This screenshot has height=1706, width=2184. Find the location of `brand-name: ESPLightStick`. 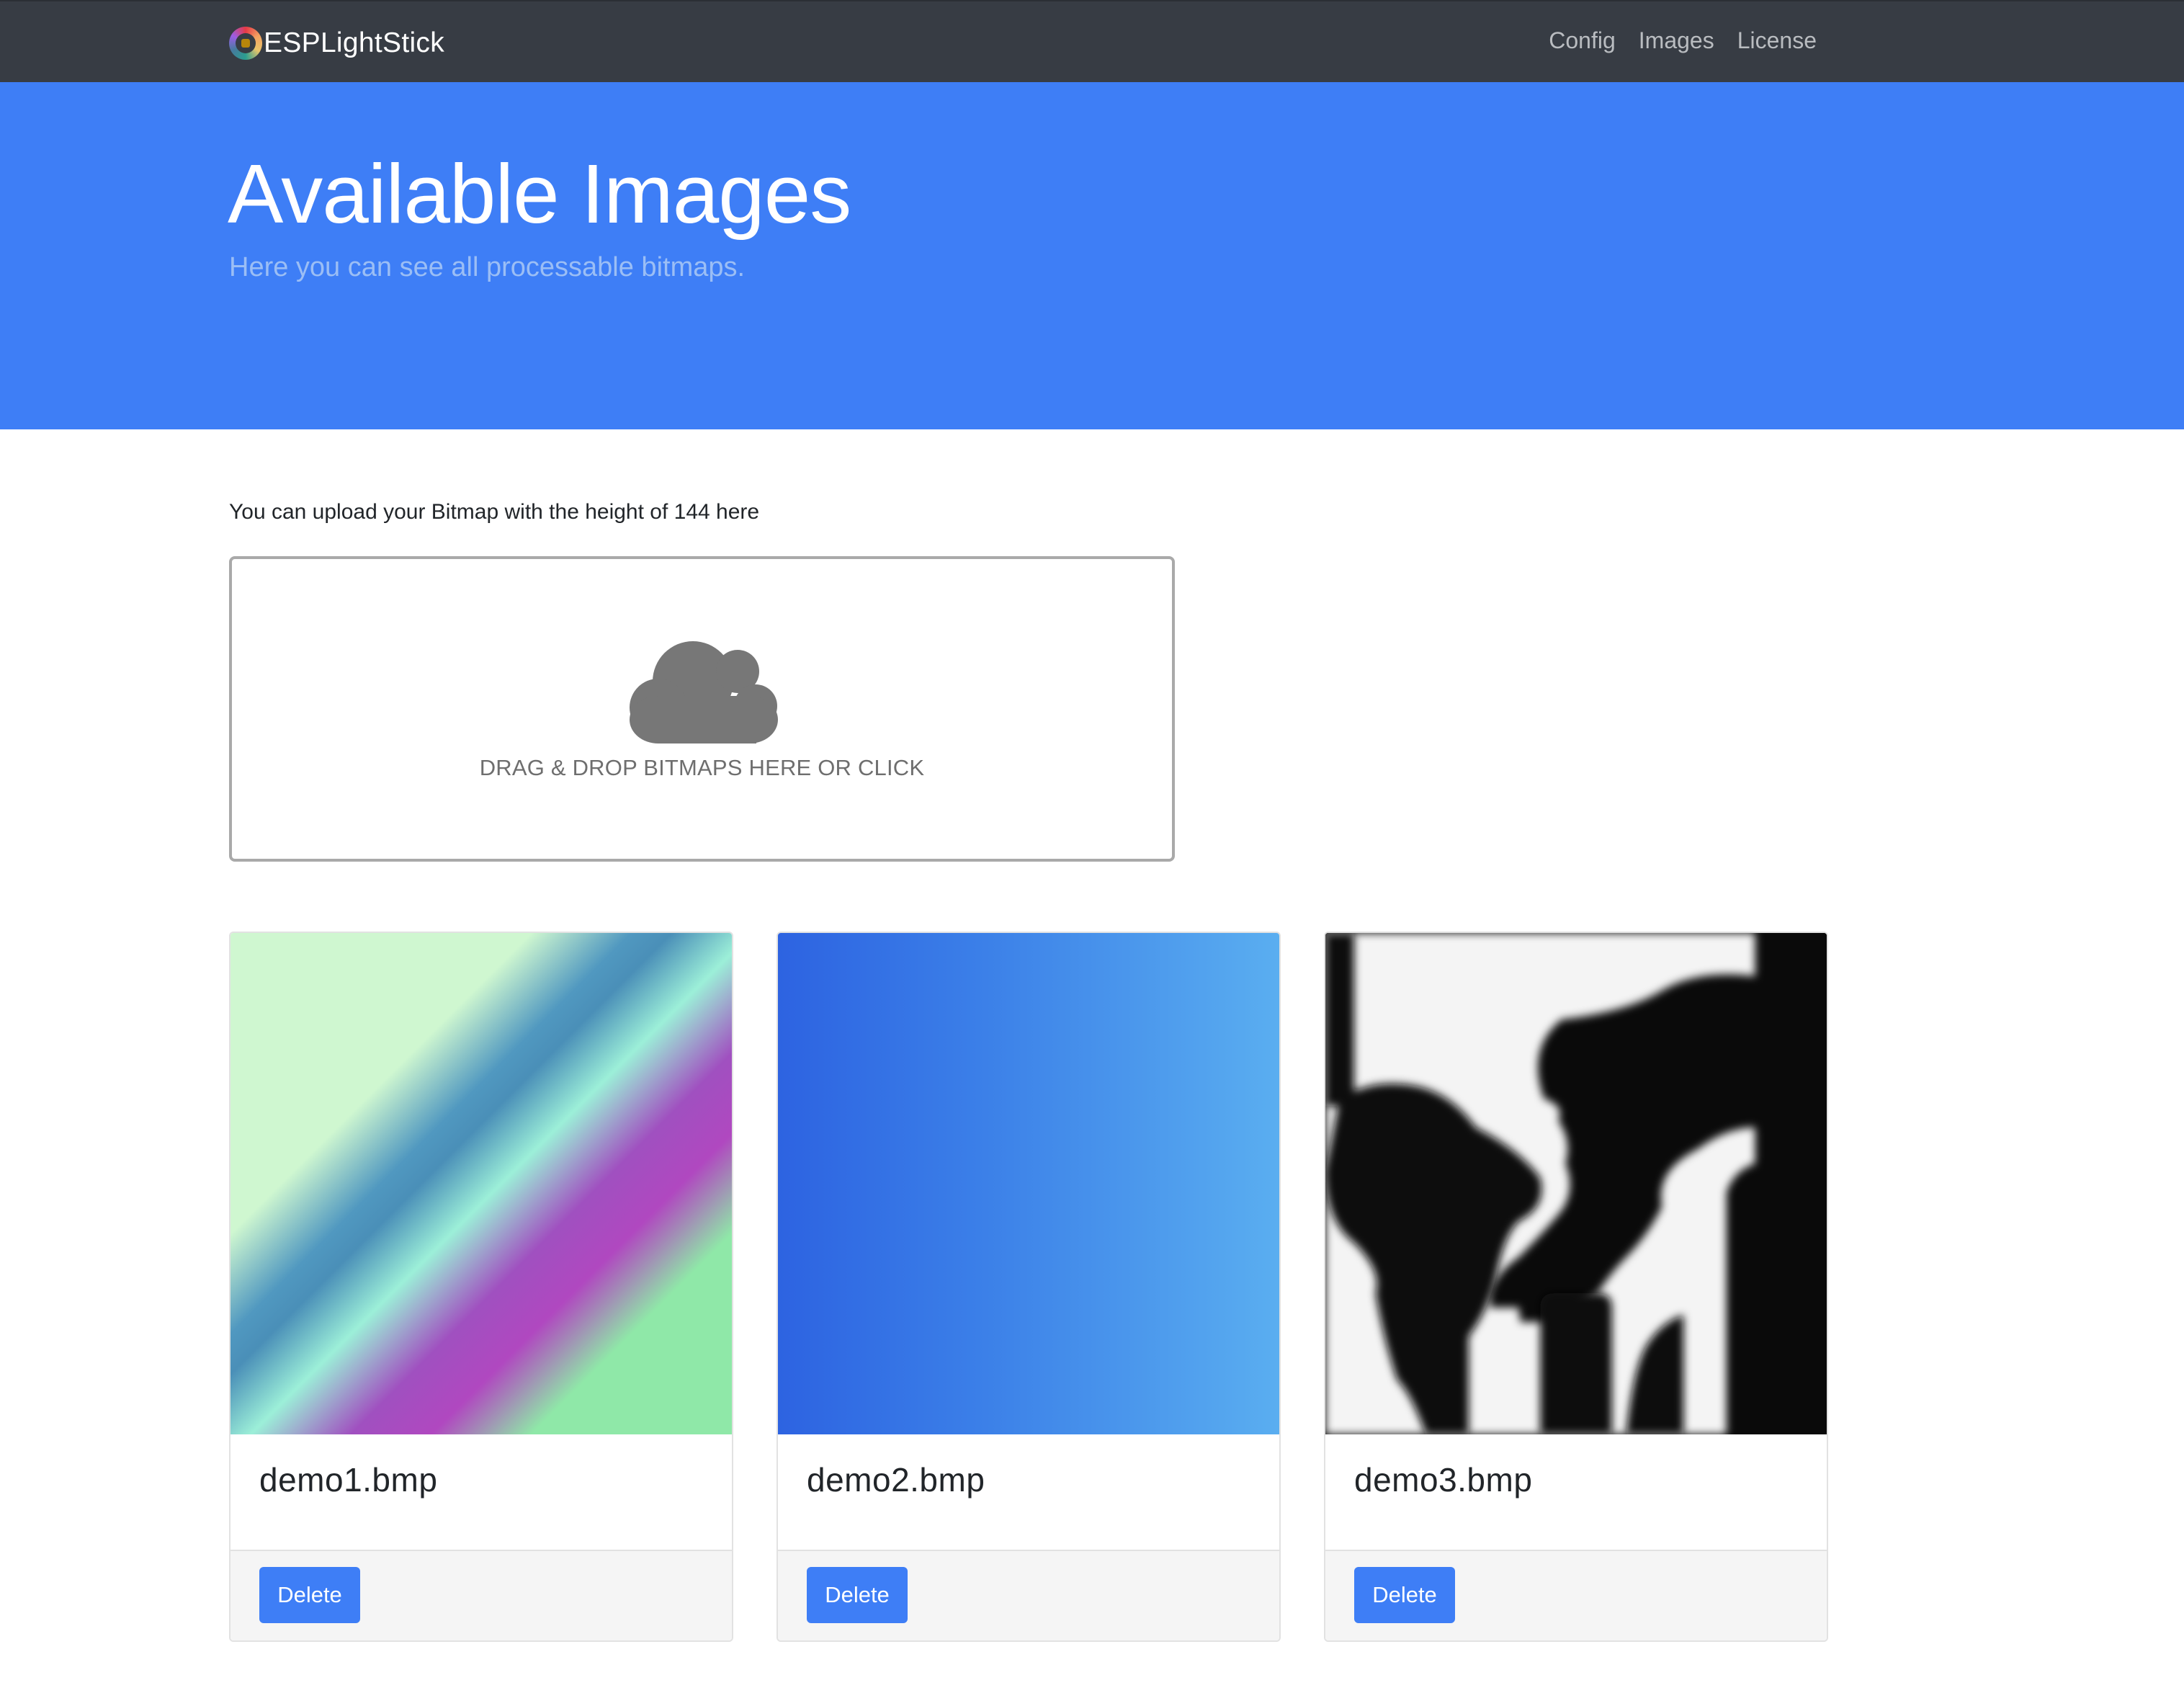

brand-name: ESPLightStick is located at coordinates (354, 42).